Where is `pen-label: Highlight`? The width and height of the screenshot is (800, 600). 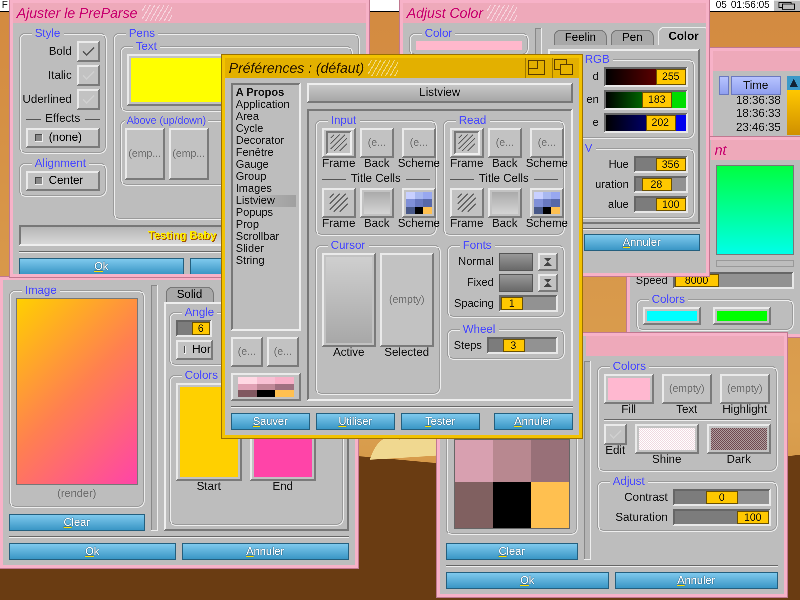 pen-label: Highlight is located at coordinates (745, 410).